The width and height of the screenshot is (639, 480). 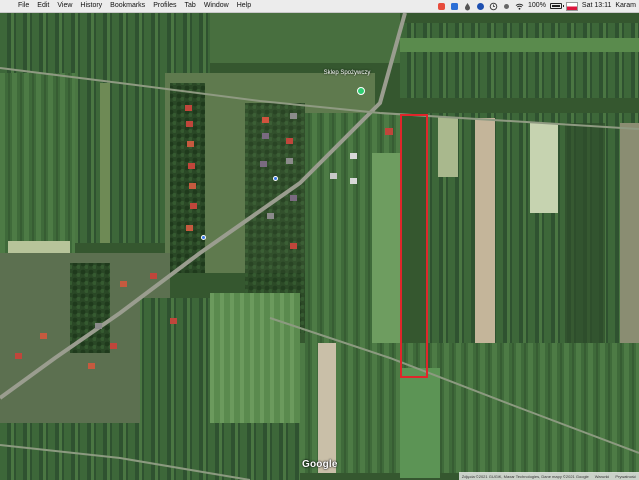 I want to click on app-circle-icon, so click(x=480, y=6).